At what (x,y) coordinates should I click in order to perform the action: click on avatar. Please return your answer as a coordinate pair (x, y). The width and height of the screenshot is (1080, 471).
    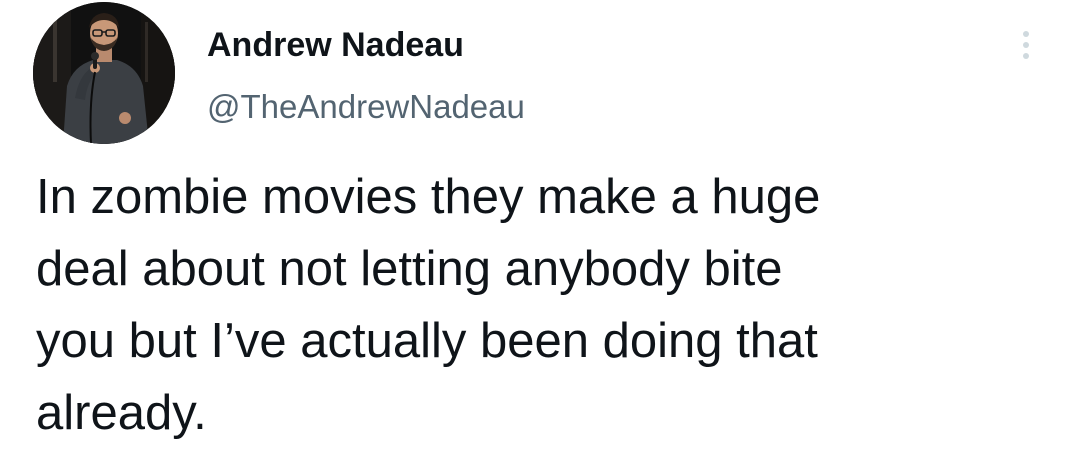
    Looking at the image, I should click on (104, 73).